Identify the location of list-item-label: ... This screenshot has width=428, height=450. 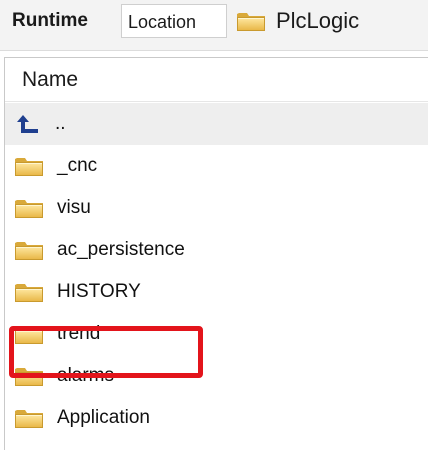
(60, 123).